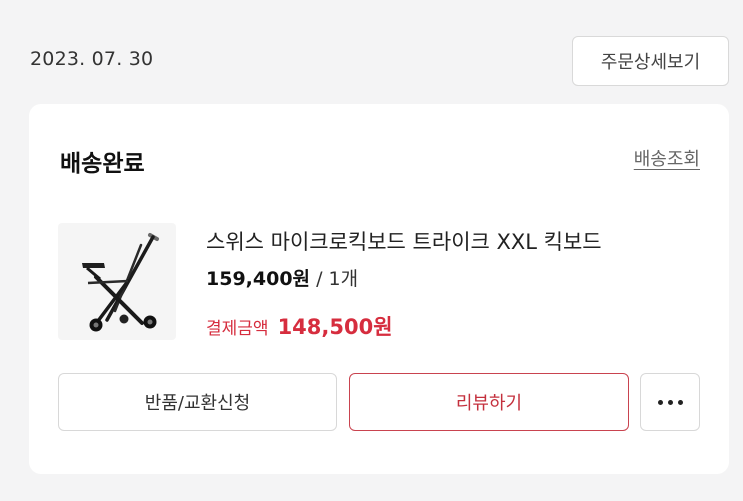 This screenshot has height=501, width=743. I want to click on more-dots-icon, so click(670, 402).